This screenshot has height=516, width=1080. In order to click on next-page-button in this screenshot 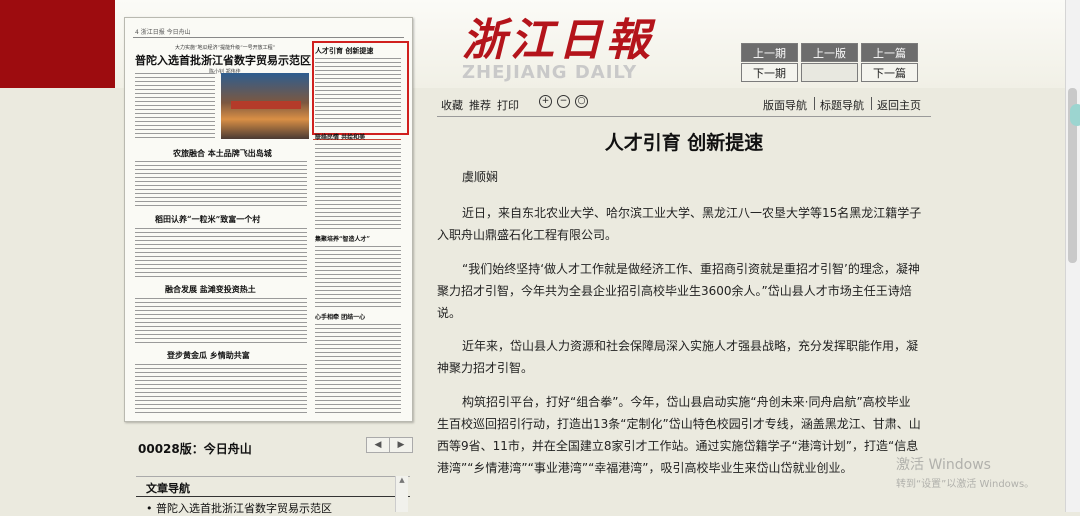, I will do `click(829, 72)`.